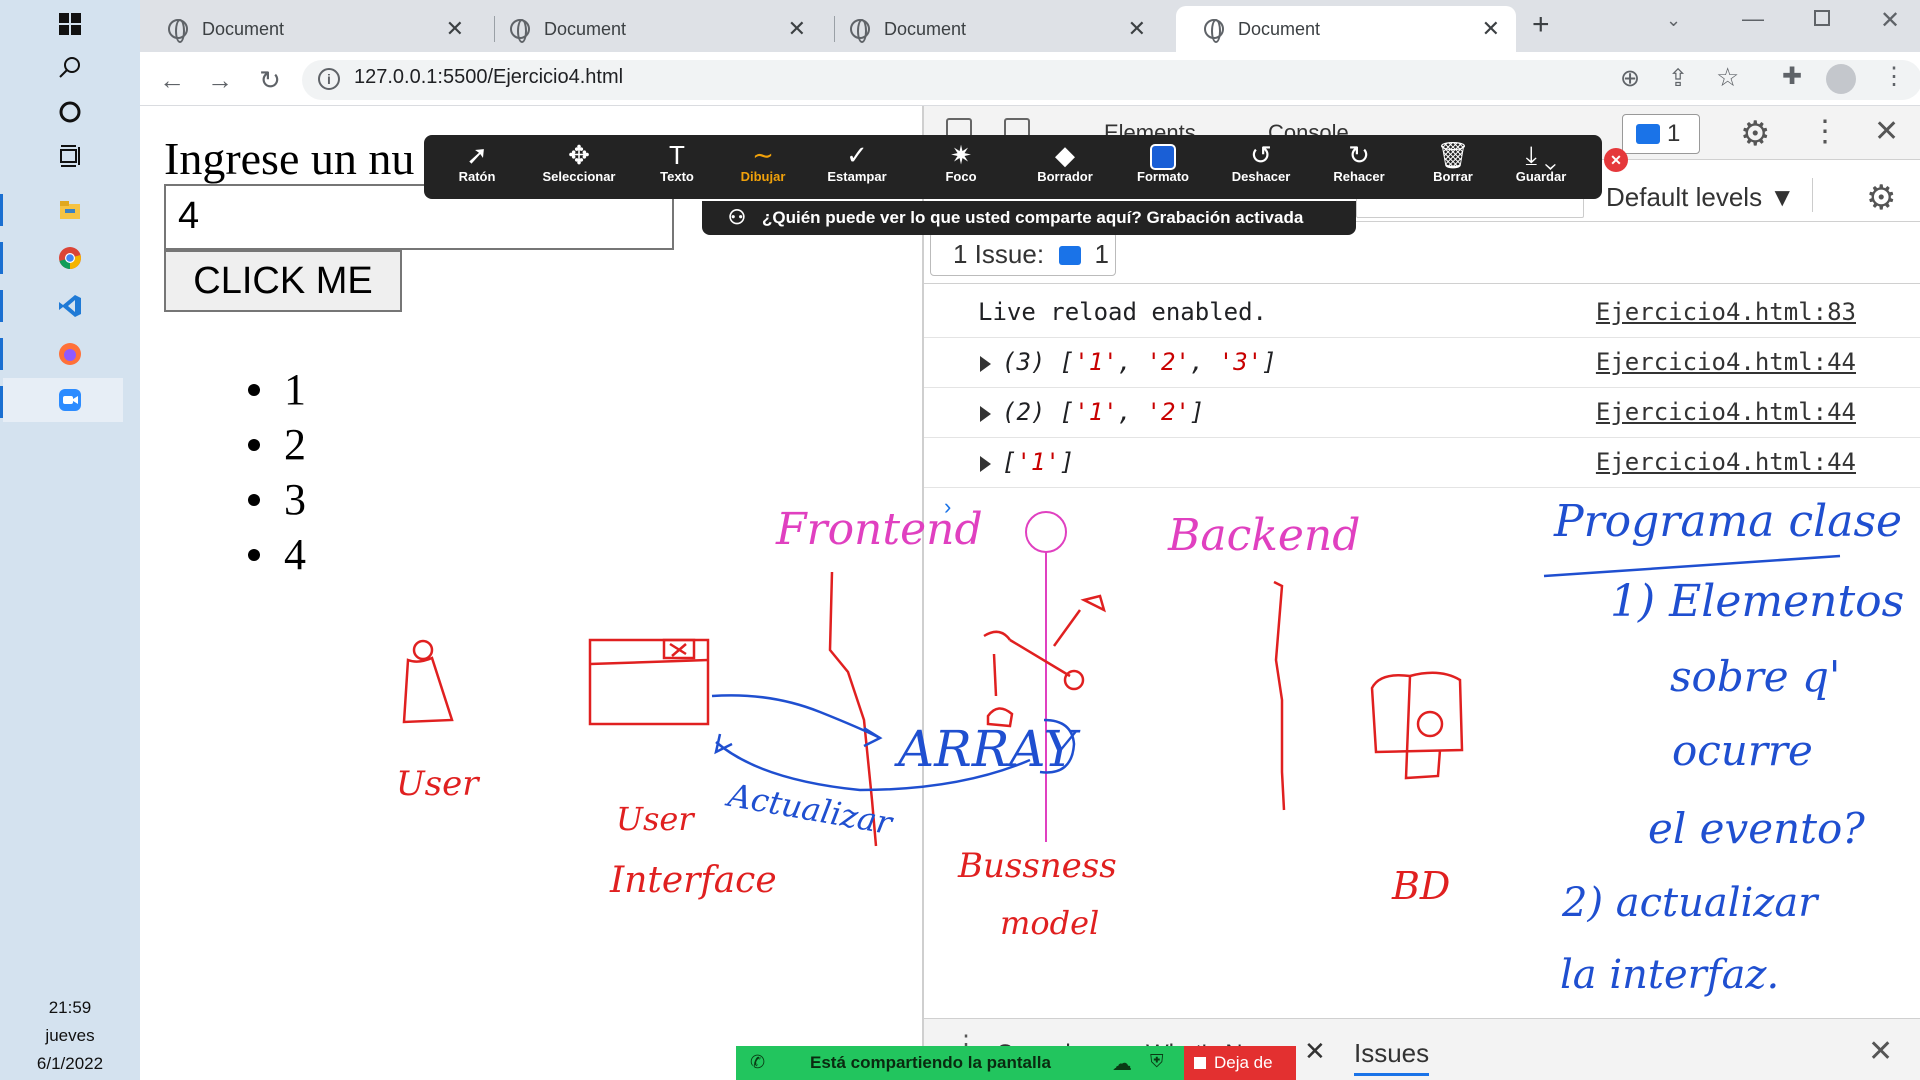  What do you see at coordinates (488, 77) in the screenshot?
I see `url-text: 127.0.0.1:5500/Ejercicio4.html` at bounding box center [488, 77].